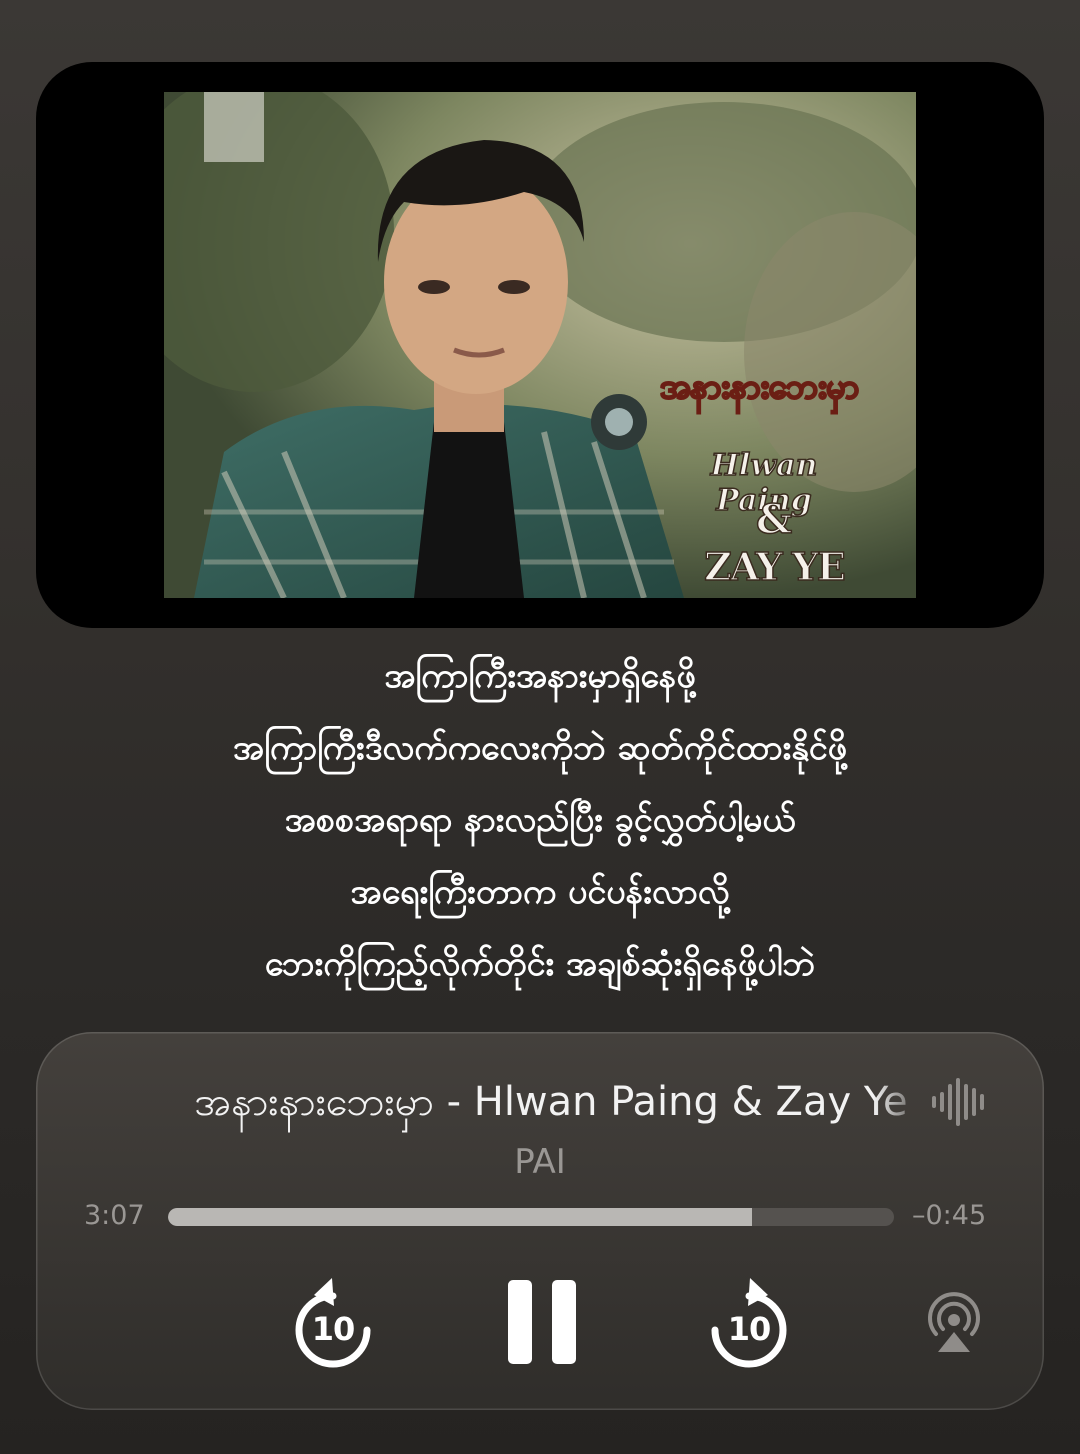  I want to click on track-title: အနားနားဘေးမှာ - Hlwan Paing & Zay Ye, so click(551, 1105).